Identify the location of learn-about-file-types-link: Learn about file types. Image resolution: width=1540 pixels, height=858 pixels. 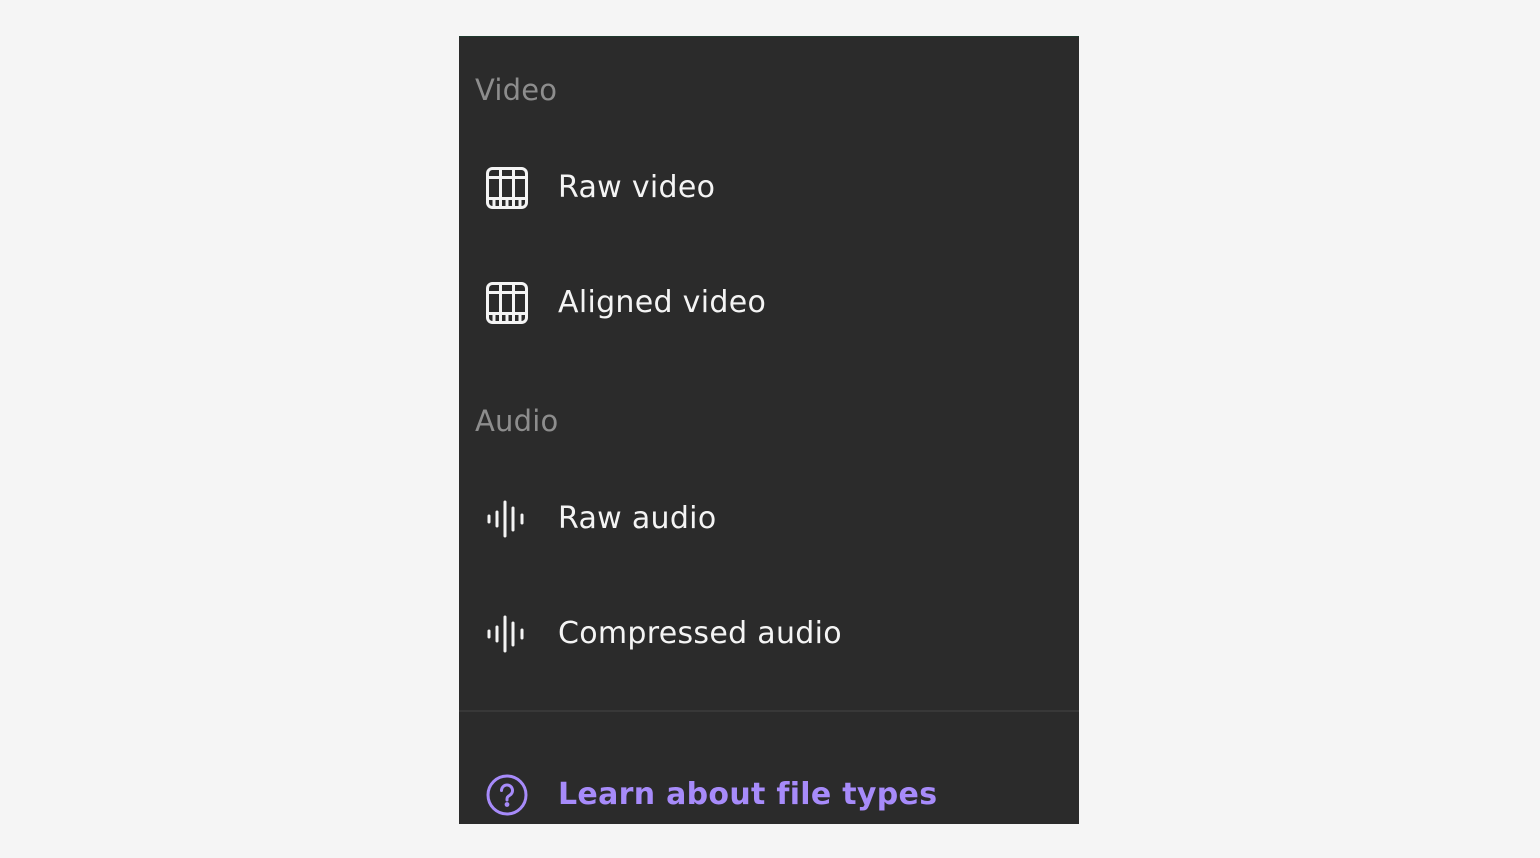
(769, 790).